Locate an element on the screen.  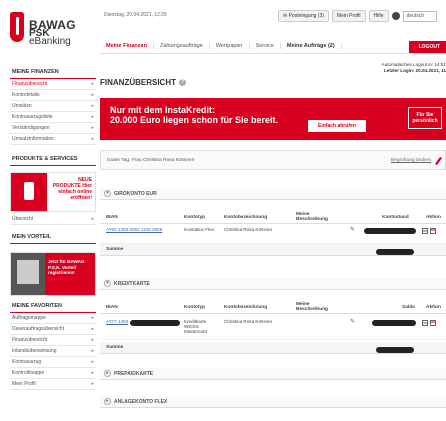
expand-icon: ▸ is located at coordinates (107, 401).